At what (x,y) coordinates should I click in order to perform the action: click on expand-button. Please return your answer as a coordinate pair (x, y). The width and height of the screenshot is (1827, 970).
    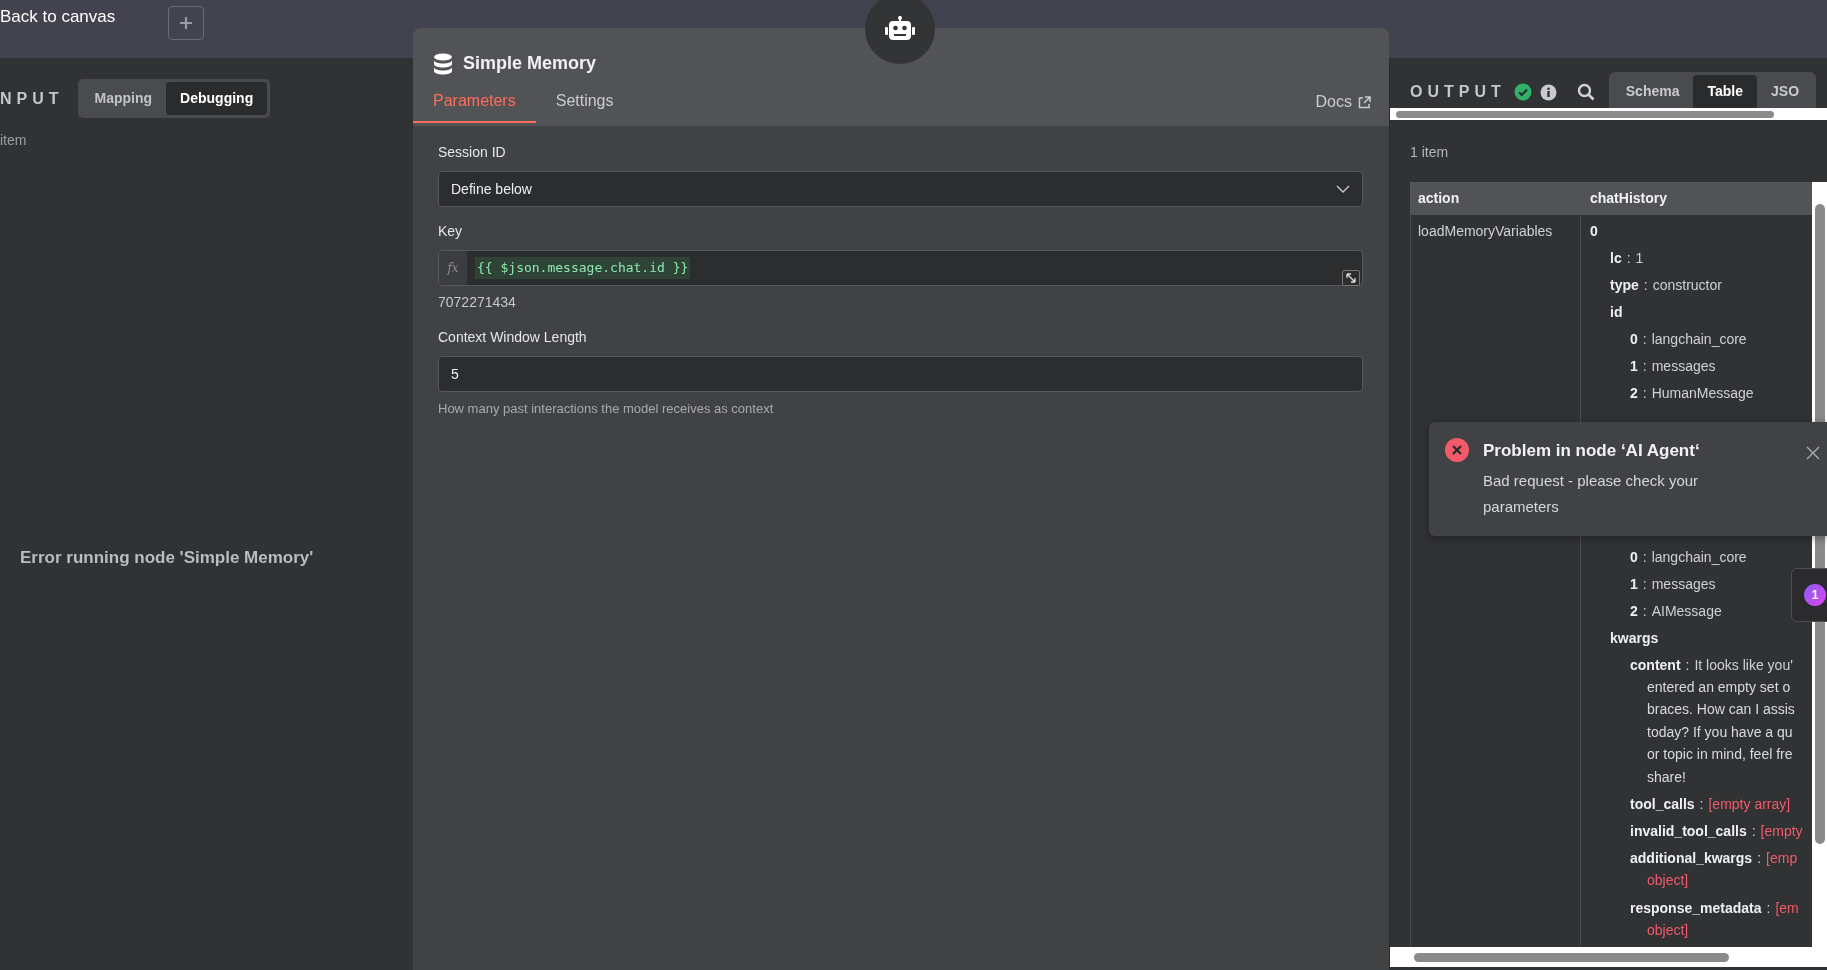
    Looking at the image, I should click on (1351, 278).